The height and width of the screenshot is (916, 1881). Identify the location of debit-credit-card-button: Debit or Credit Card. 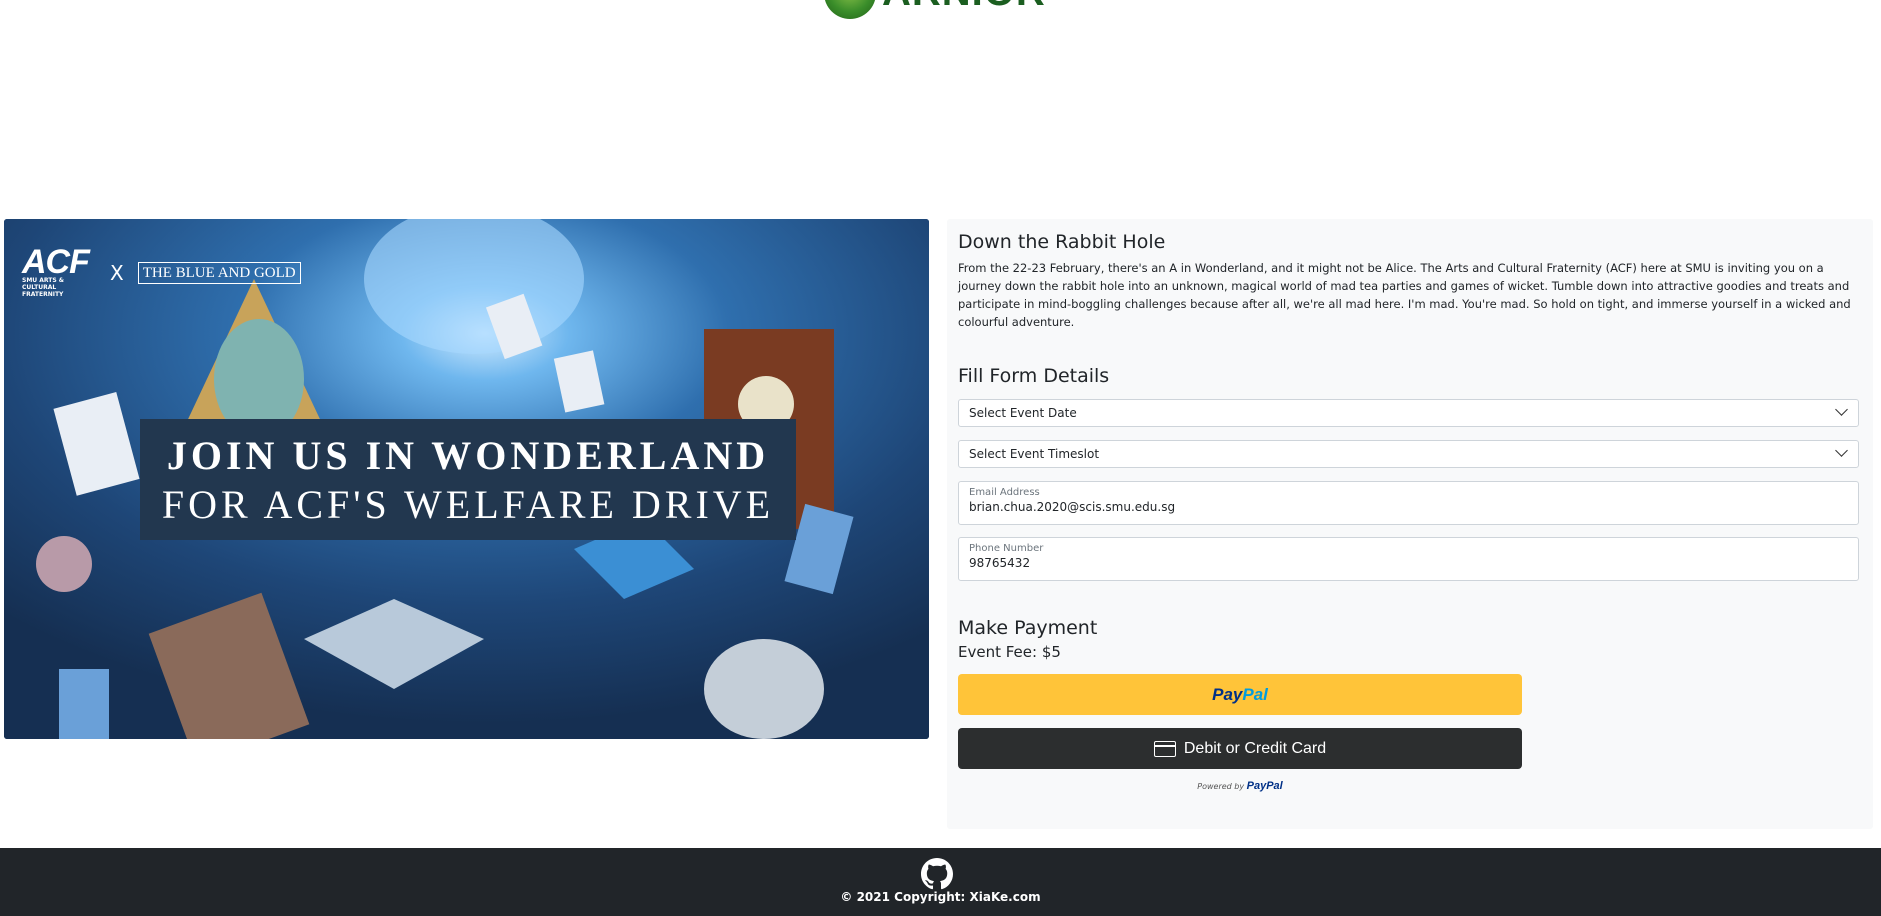
(1240, 748).